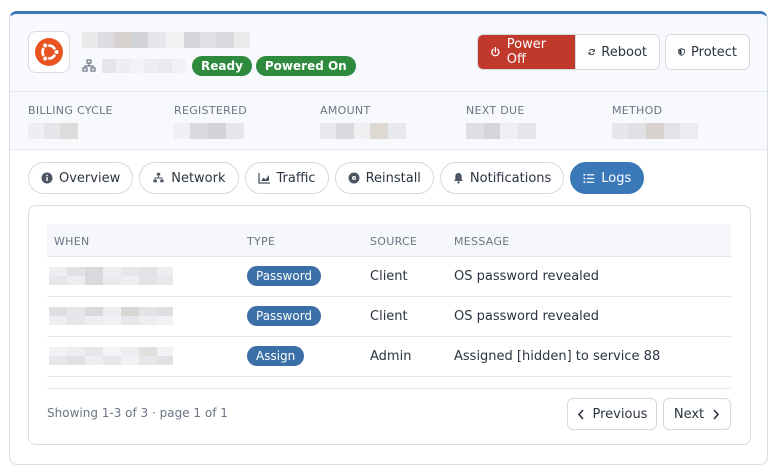 This screenshot has height=475, width=778. What do you see at coordinates (198, 178) in the screenshot?
I see `tab-label: Network` at bounding box center [198, 178].